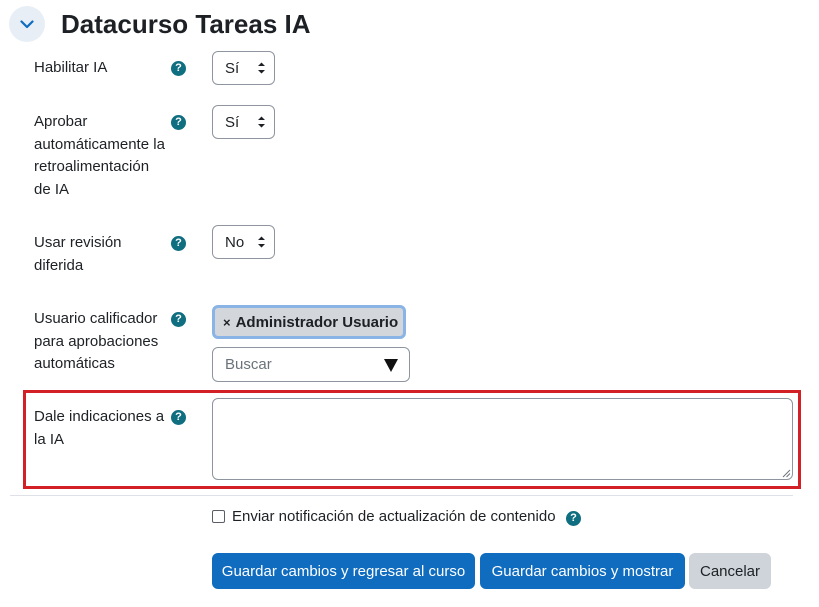  What do you see at coordinates (78, 254) in the screenshot?
I see `deferred-review-label: Usar revisión diferida` at bounding box center [78, 254].